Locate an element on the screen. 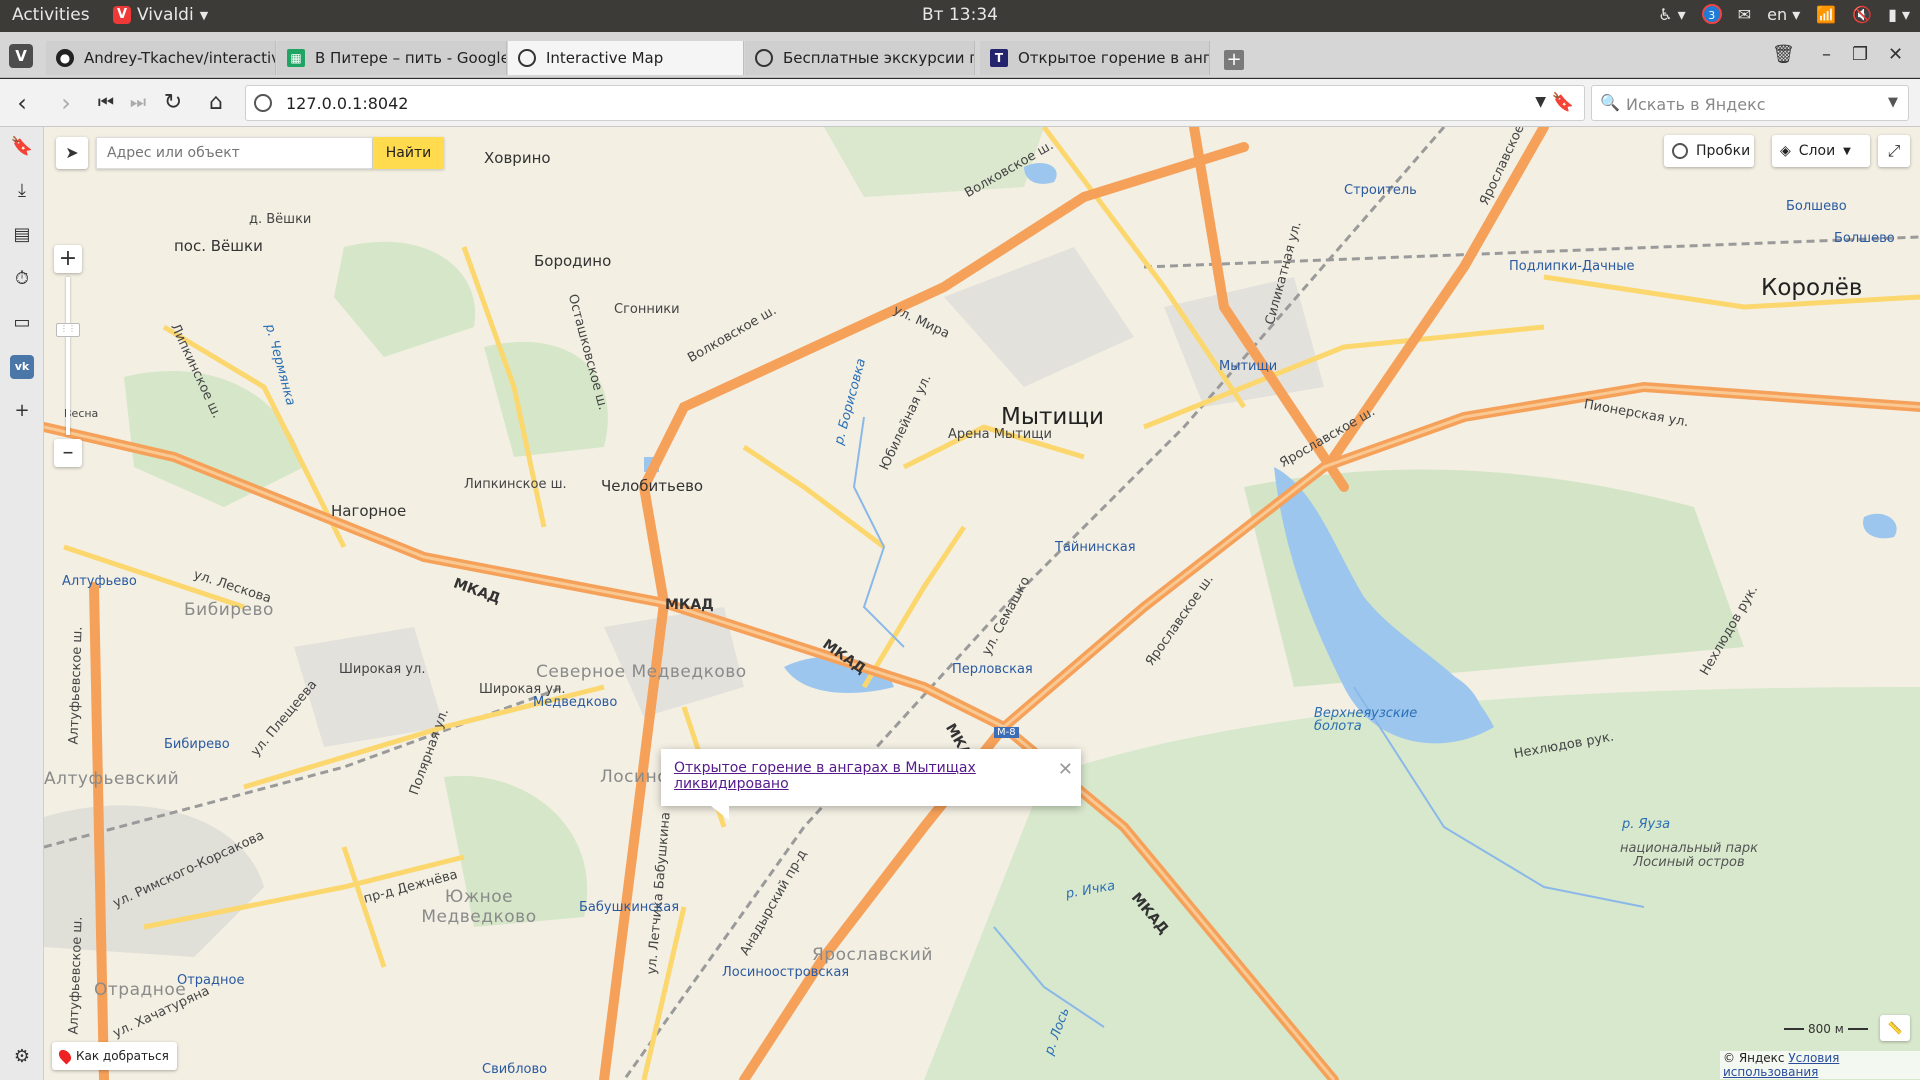 The height and width of the screenshot is (1080, 1920). globe-icon is located at coordinates (527, 58).